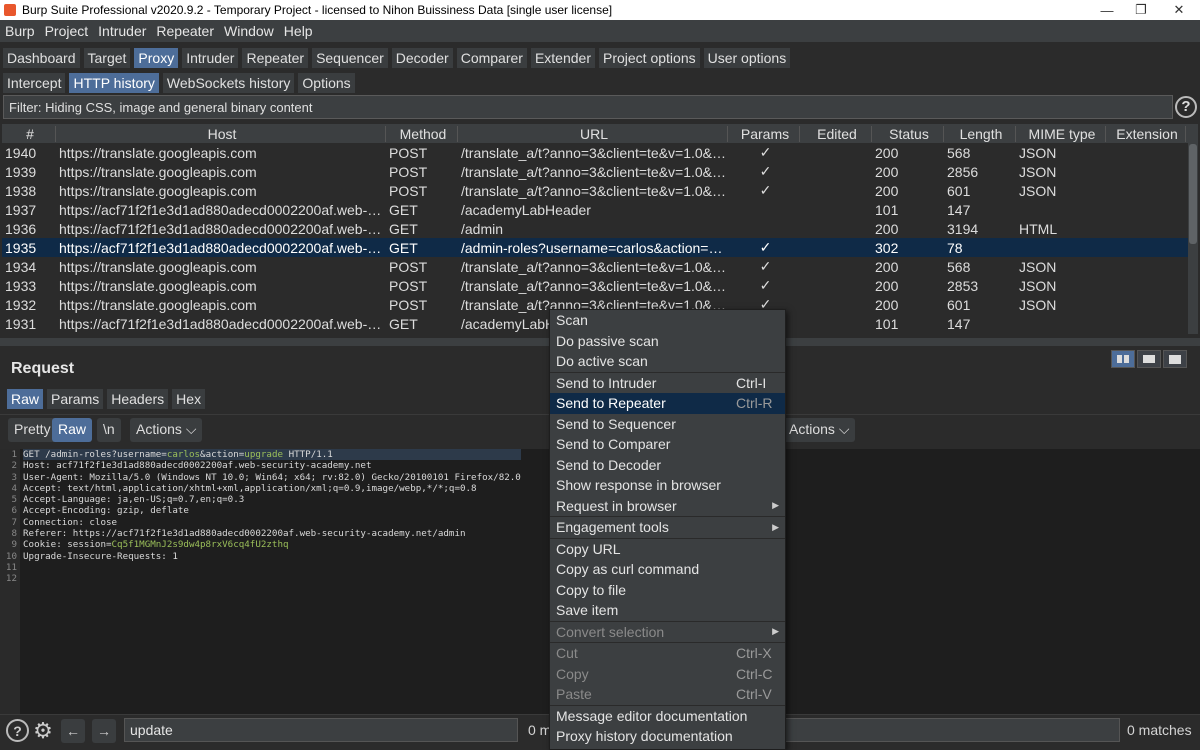 The image size is (1200, 750). What do you see at coordinates (1061, 133) in the screenshot?
I see `column-header: MIME type` at bounding box center [1061, 133].